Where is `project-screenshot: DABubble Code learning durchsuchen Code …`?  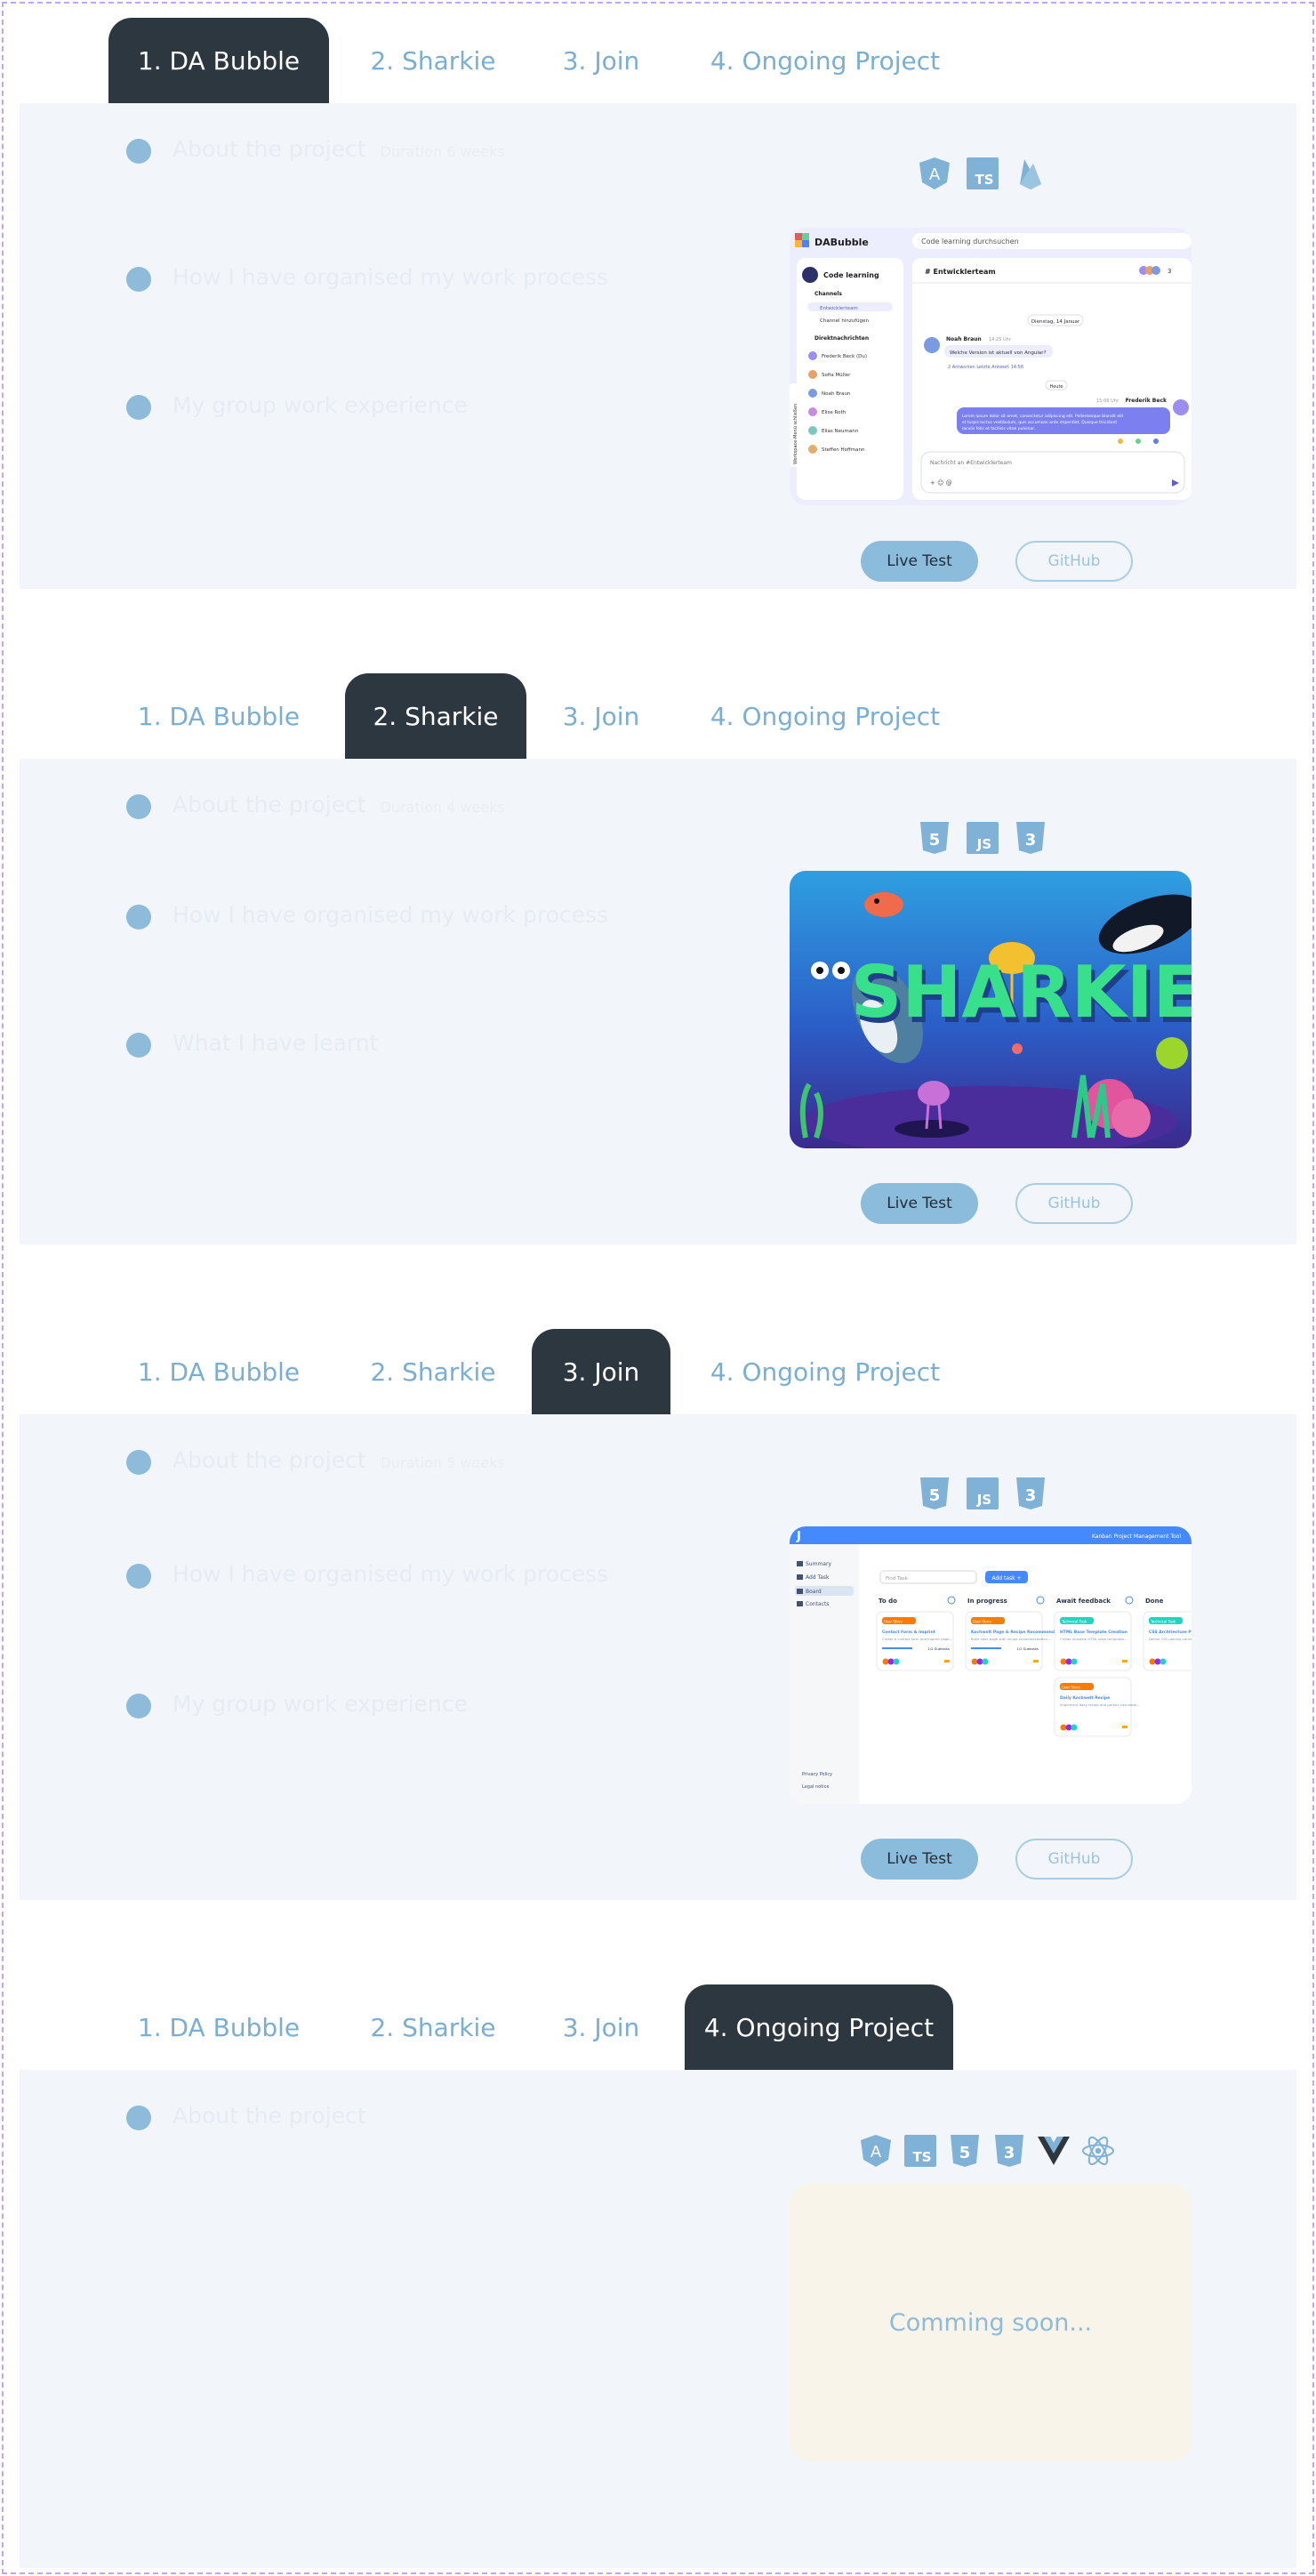
project-screenshot: DABubble Code learning durchsuchen Code … is located at coordinates (991, 366).